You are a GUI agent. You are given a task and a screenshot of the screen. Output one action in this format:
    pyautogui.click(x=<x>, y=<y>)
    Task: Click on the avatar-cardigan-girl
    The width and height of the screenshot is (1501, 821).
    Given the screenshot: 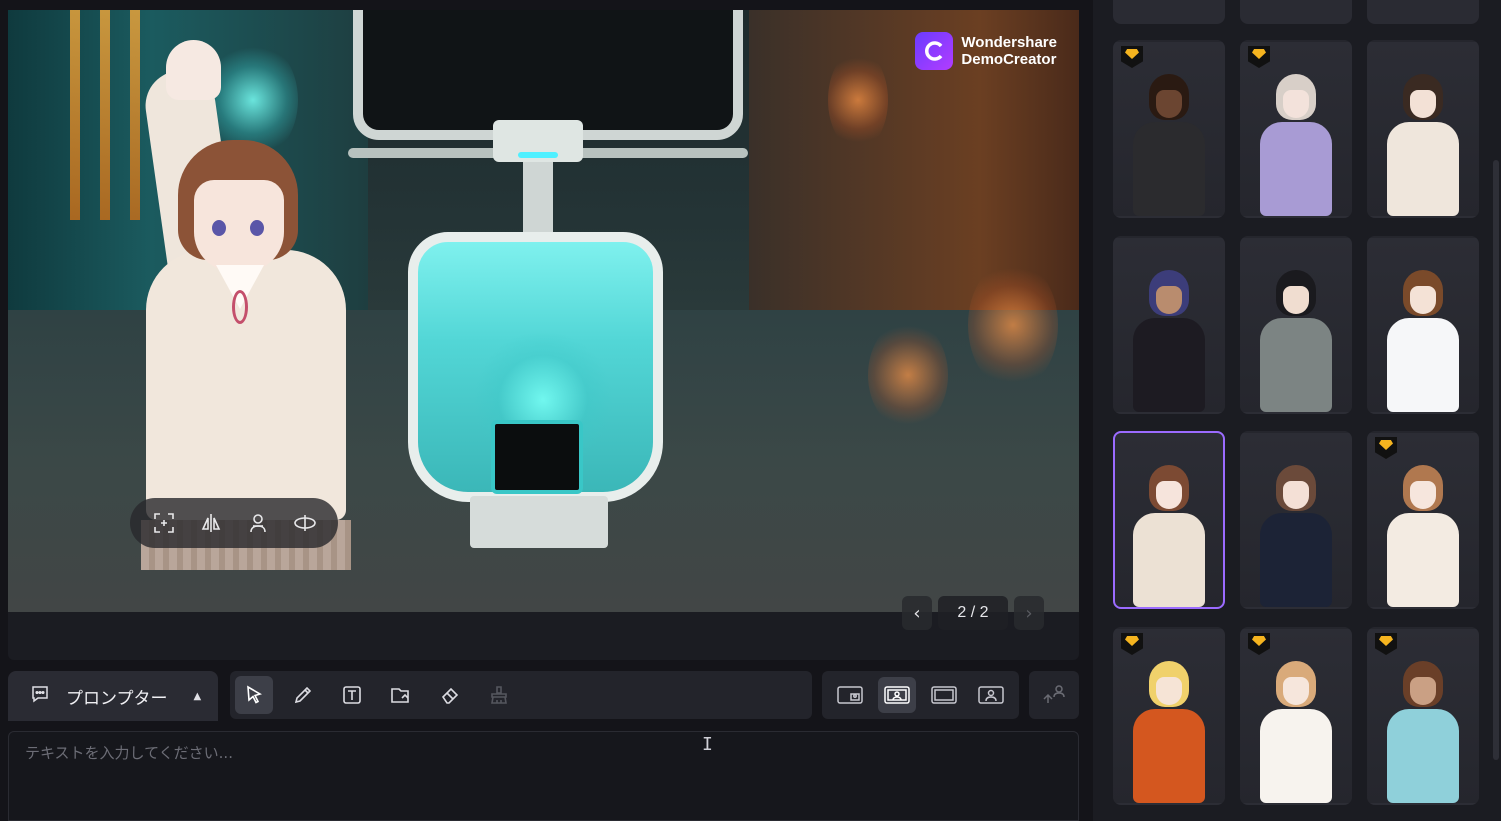 What is the action you would take?
    pyautogui.click(x=1423, y=141)
    